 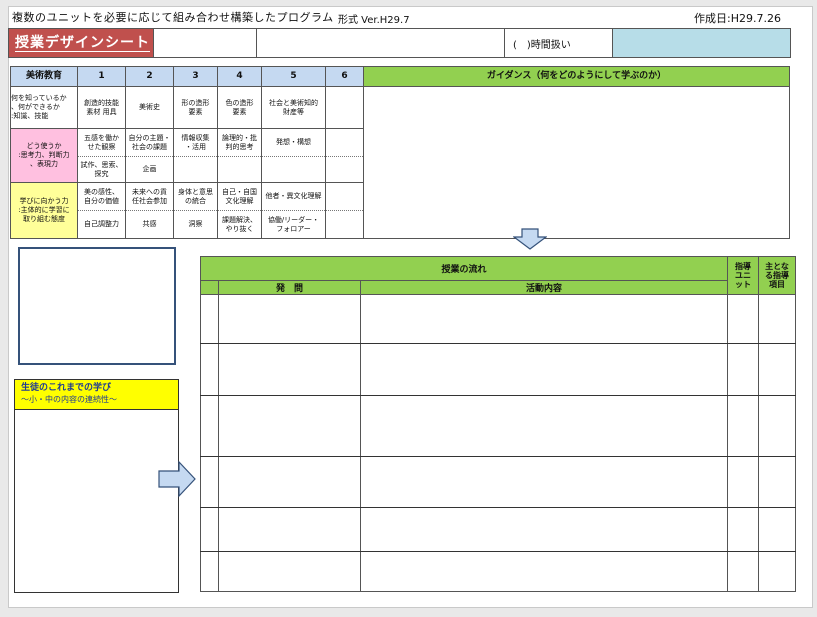 What do you see at coordinates (576, 162) in the screenshot?
I see `guidance-area` at bounding box center [576, 162].